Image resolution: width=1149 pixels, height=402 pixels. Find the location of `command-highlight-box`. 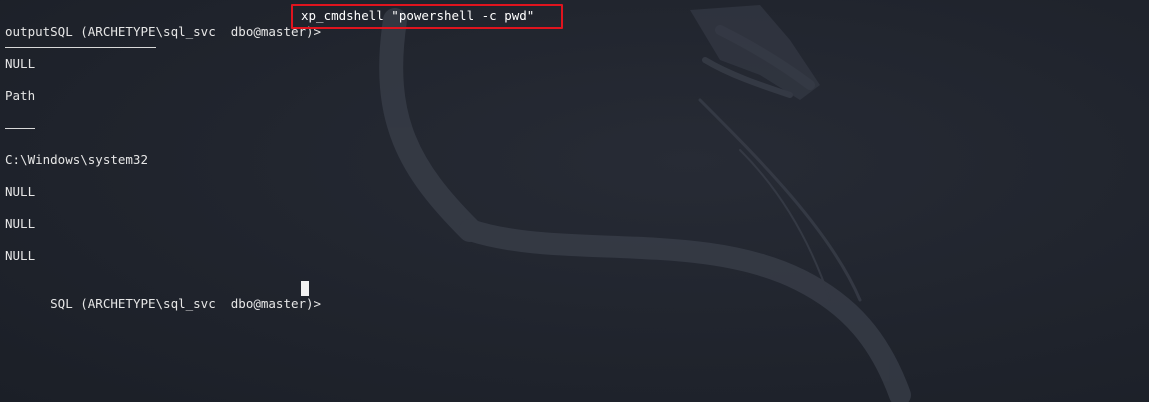

command-highlight-box is located at coordinates (427, 16).